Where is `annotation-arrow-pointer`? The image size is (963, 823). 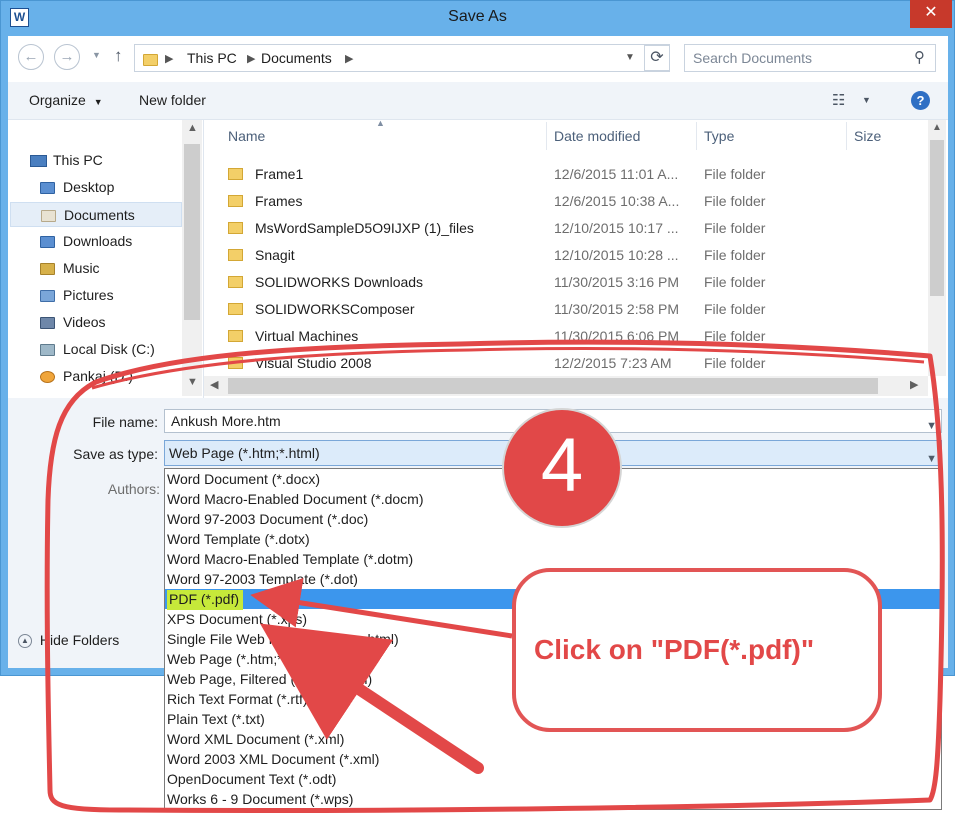
annotation-arrow-pointer is located at coordinates (371, 698).